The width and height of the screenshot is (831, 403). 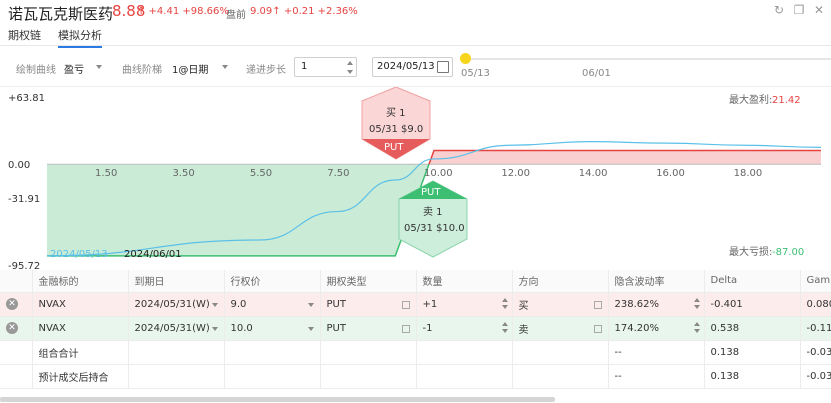 I want to click on sell-marker-type: PUT, so click(x=431, y=192).